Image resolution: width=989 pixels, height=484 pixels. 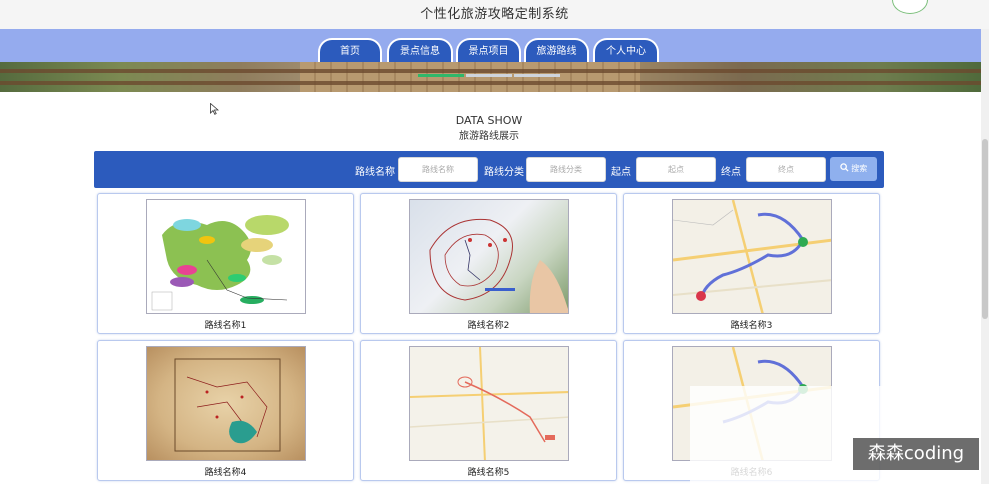 What do you see at coordinates (488, 50) in the screenshot?
I see `nav-item-scenic-projects: 景点项目` at bounding box center [488, 50].